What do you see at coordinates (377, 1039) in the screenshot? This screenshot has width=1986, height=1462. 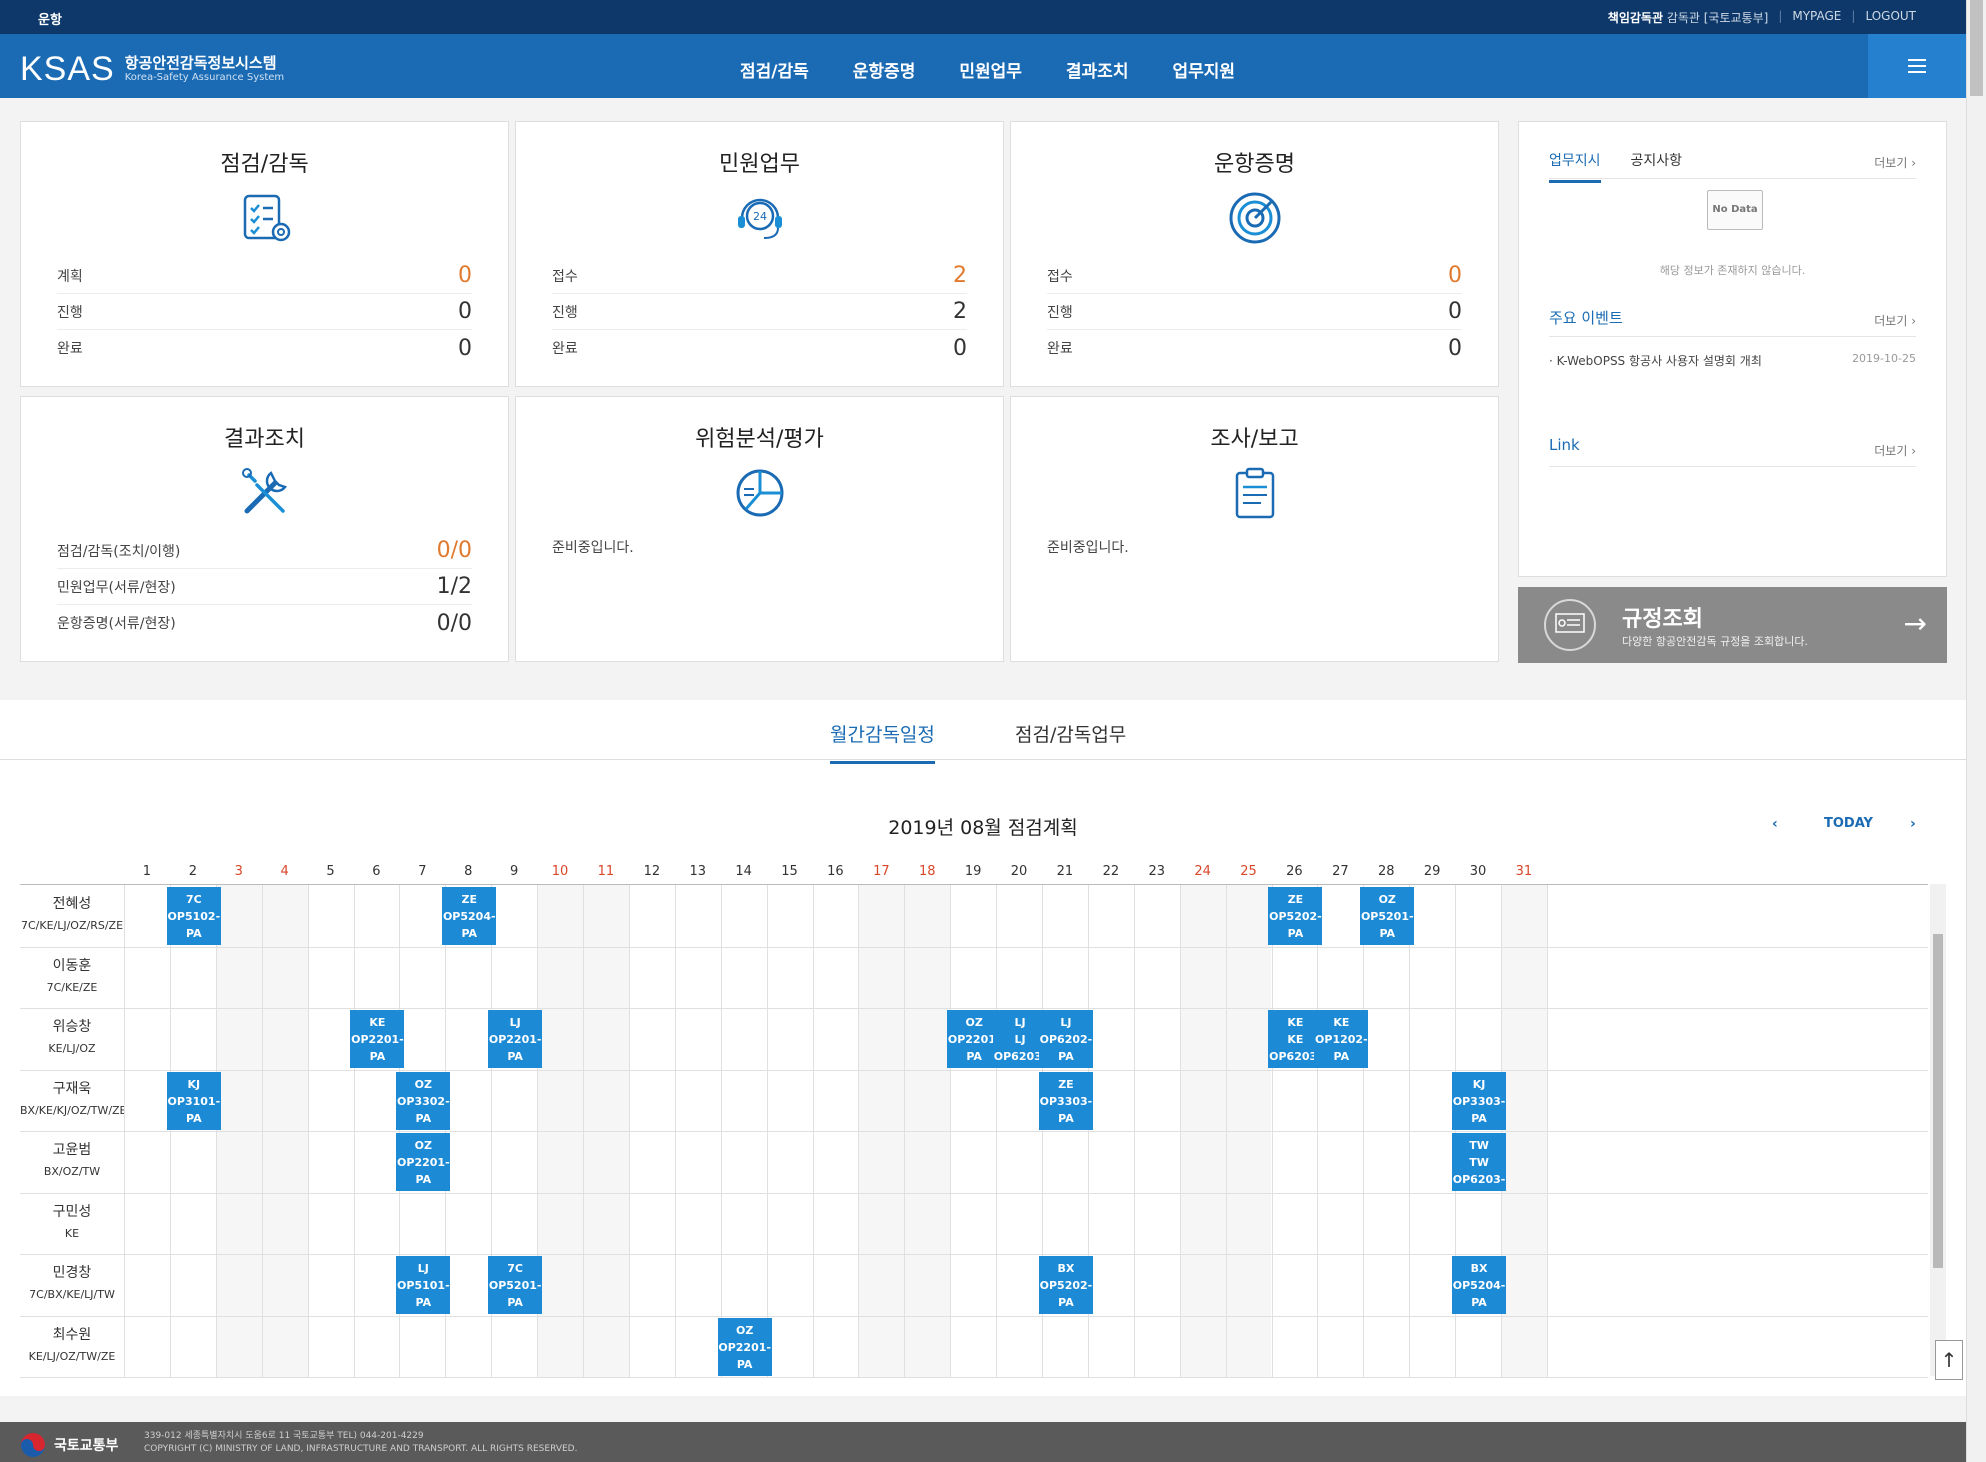 I see `schedule-event: KE OP2201- PA` at bounding box center [377, 1039].